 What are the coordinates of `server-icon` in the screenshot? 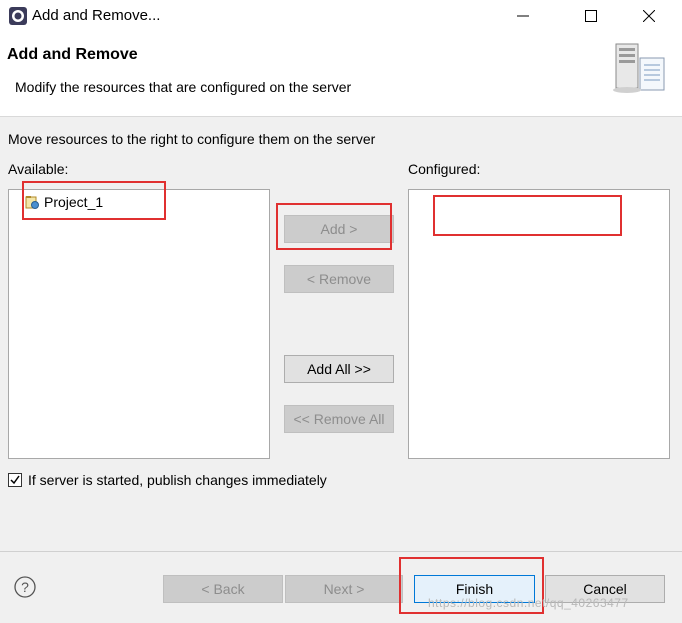 It's located at (639, 68).